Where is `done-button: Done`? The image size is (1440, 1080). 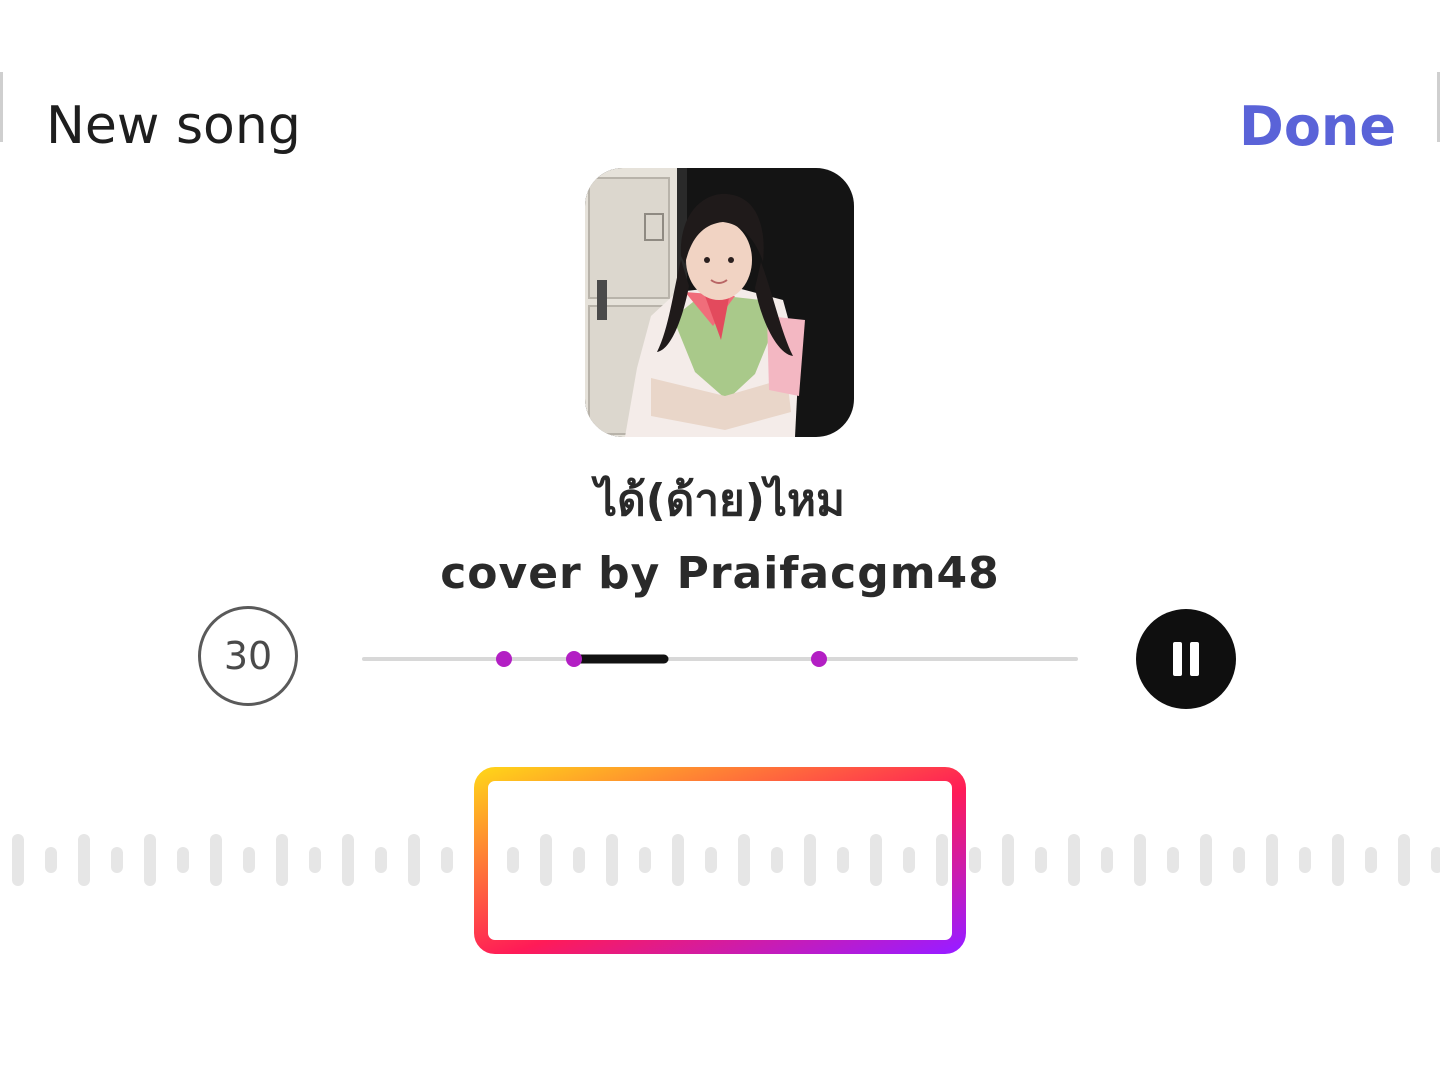
done-button: Done is located at coordinates (1317, 127).